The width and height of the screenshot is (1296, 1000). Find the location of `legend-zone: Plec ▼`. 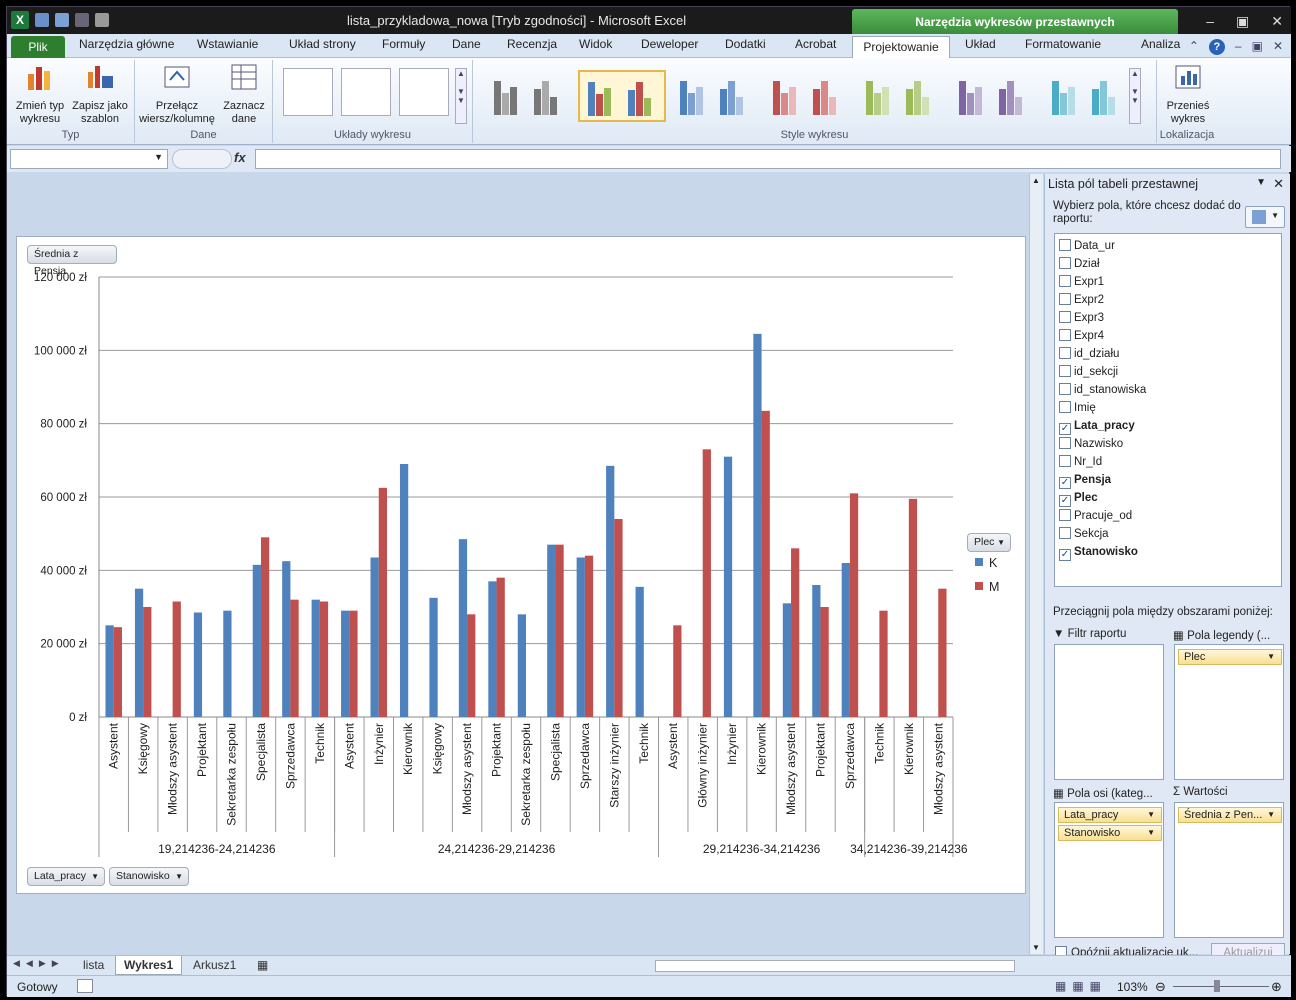

legend-zone: Plec ▼ is located at coordinates (1229, 712).